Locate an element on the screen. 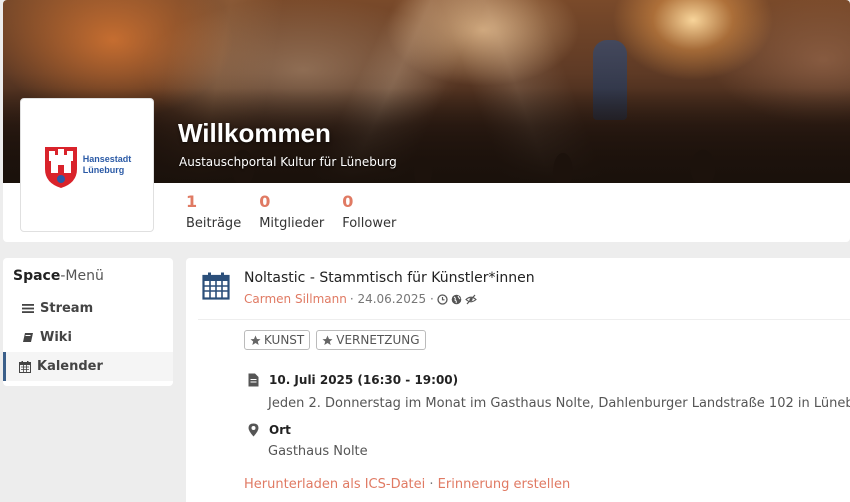 The width and height of the screenshot is (850, 502). sidebar-item-wiki: Wiki is located at coordinates (88, 337).